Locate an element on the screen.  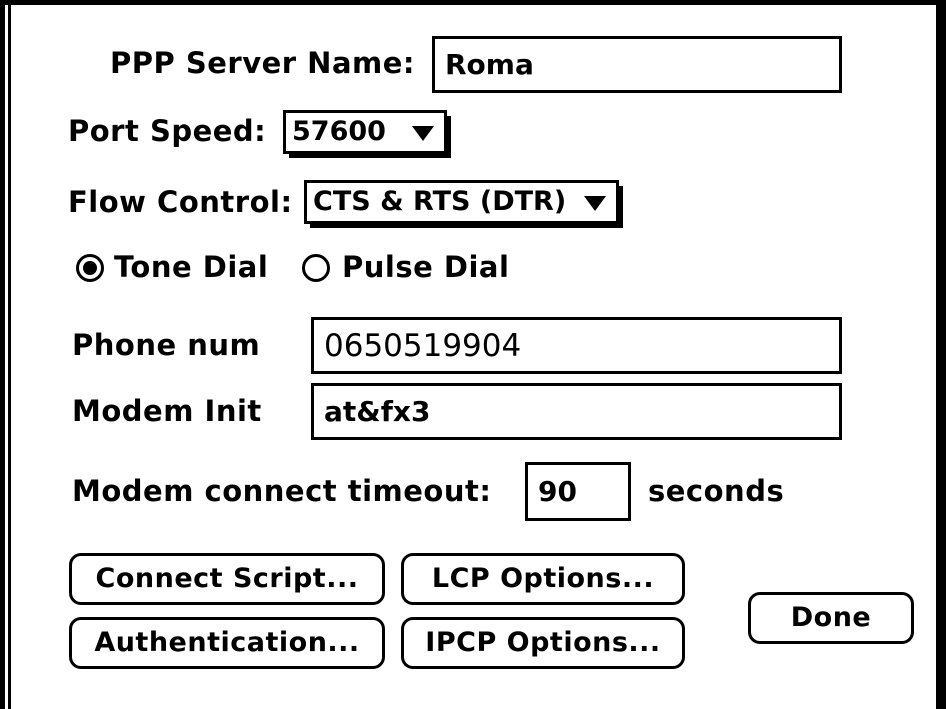
phone-label: Phone num is located at coordinates (166, 345).